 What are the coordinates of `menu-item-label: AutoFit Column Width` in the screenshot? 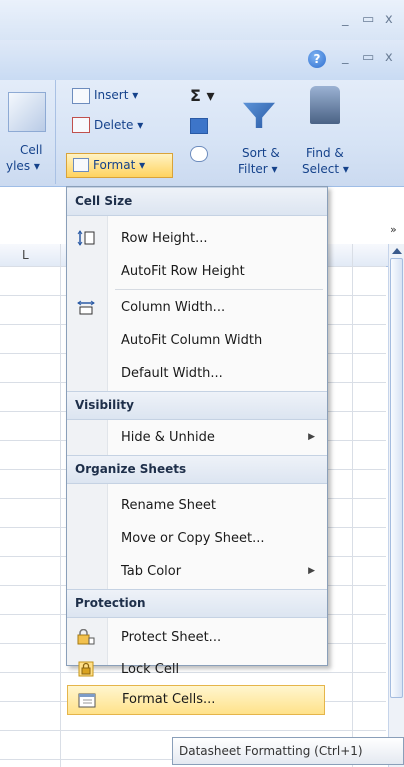 It's located at (192, 340).